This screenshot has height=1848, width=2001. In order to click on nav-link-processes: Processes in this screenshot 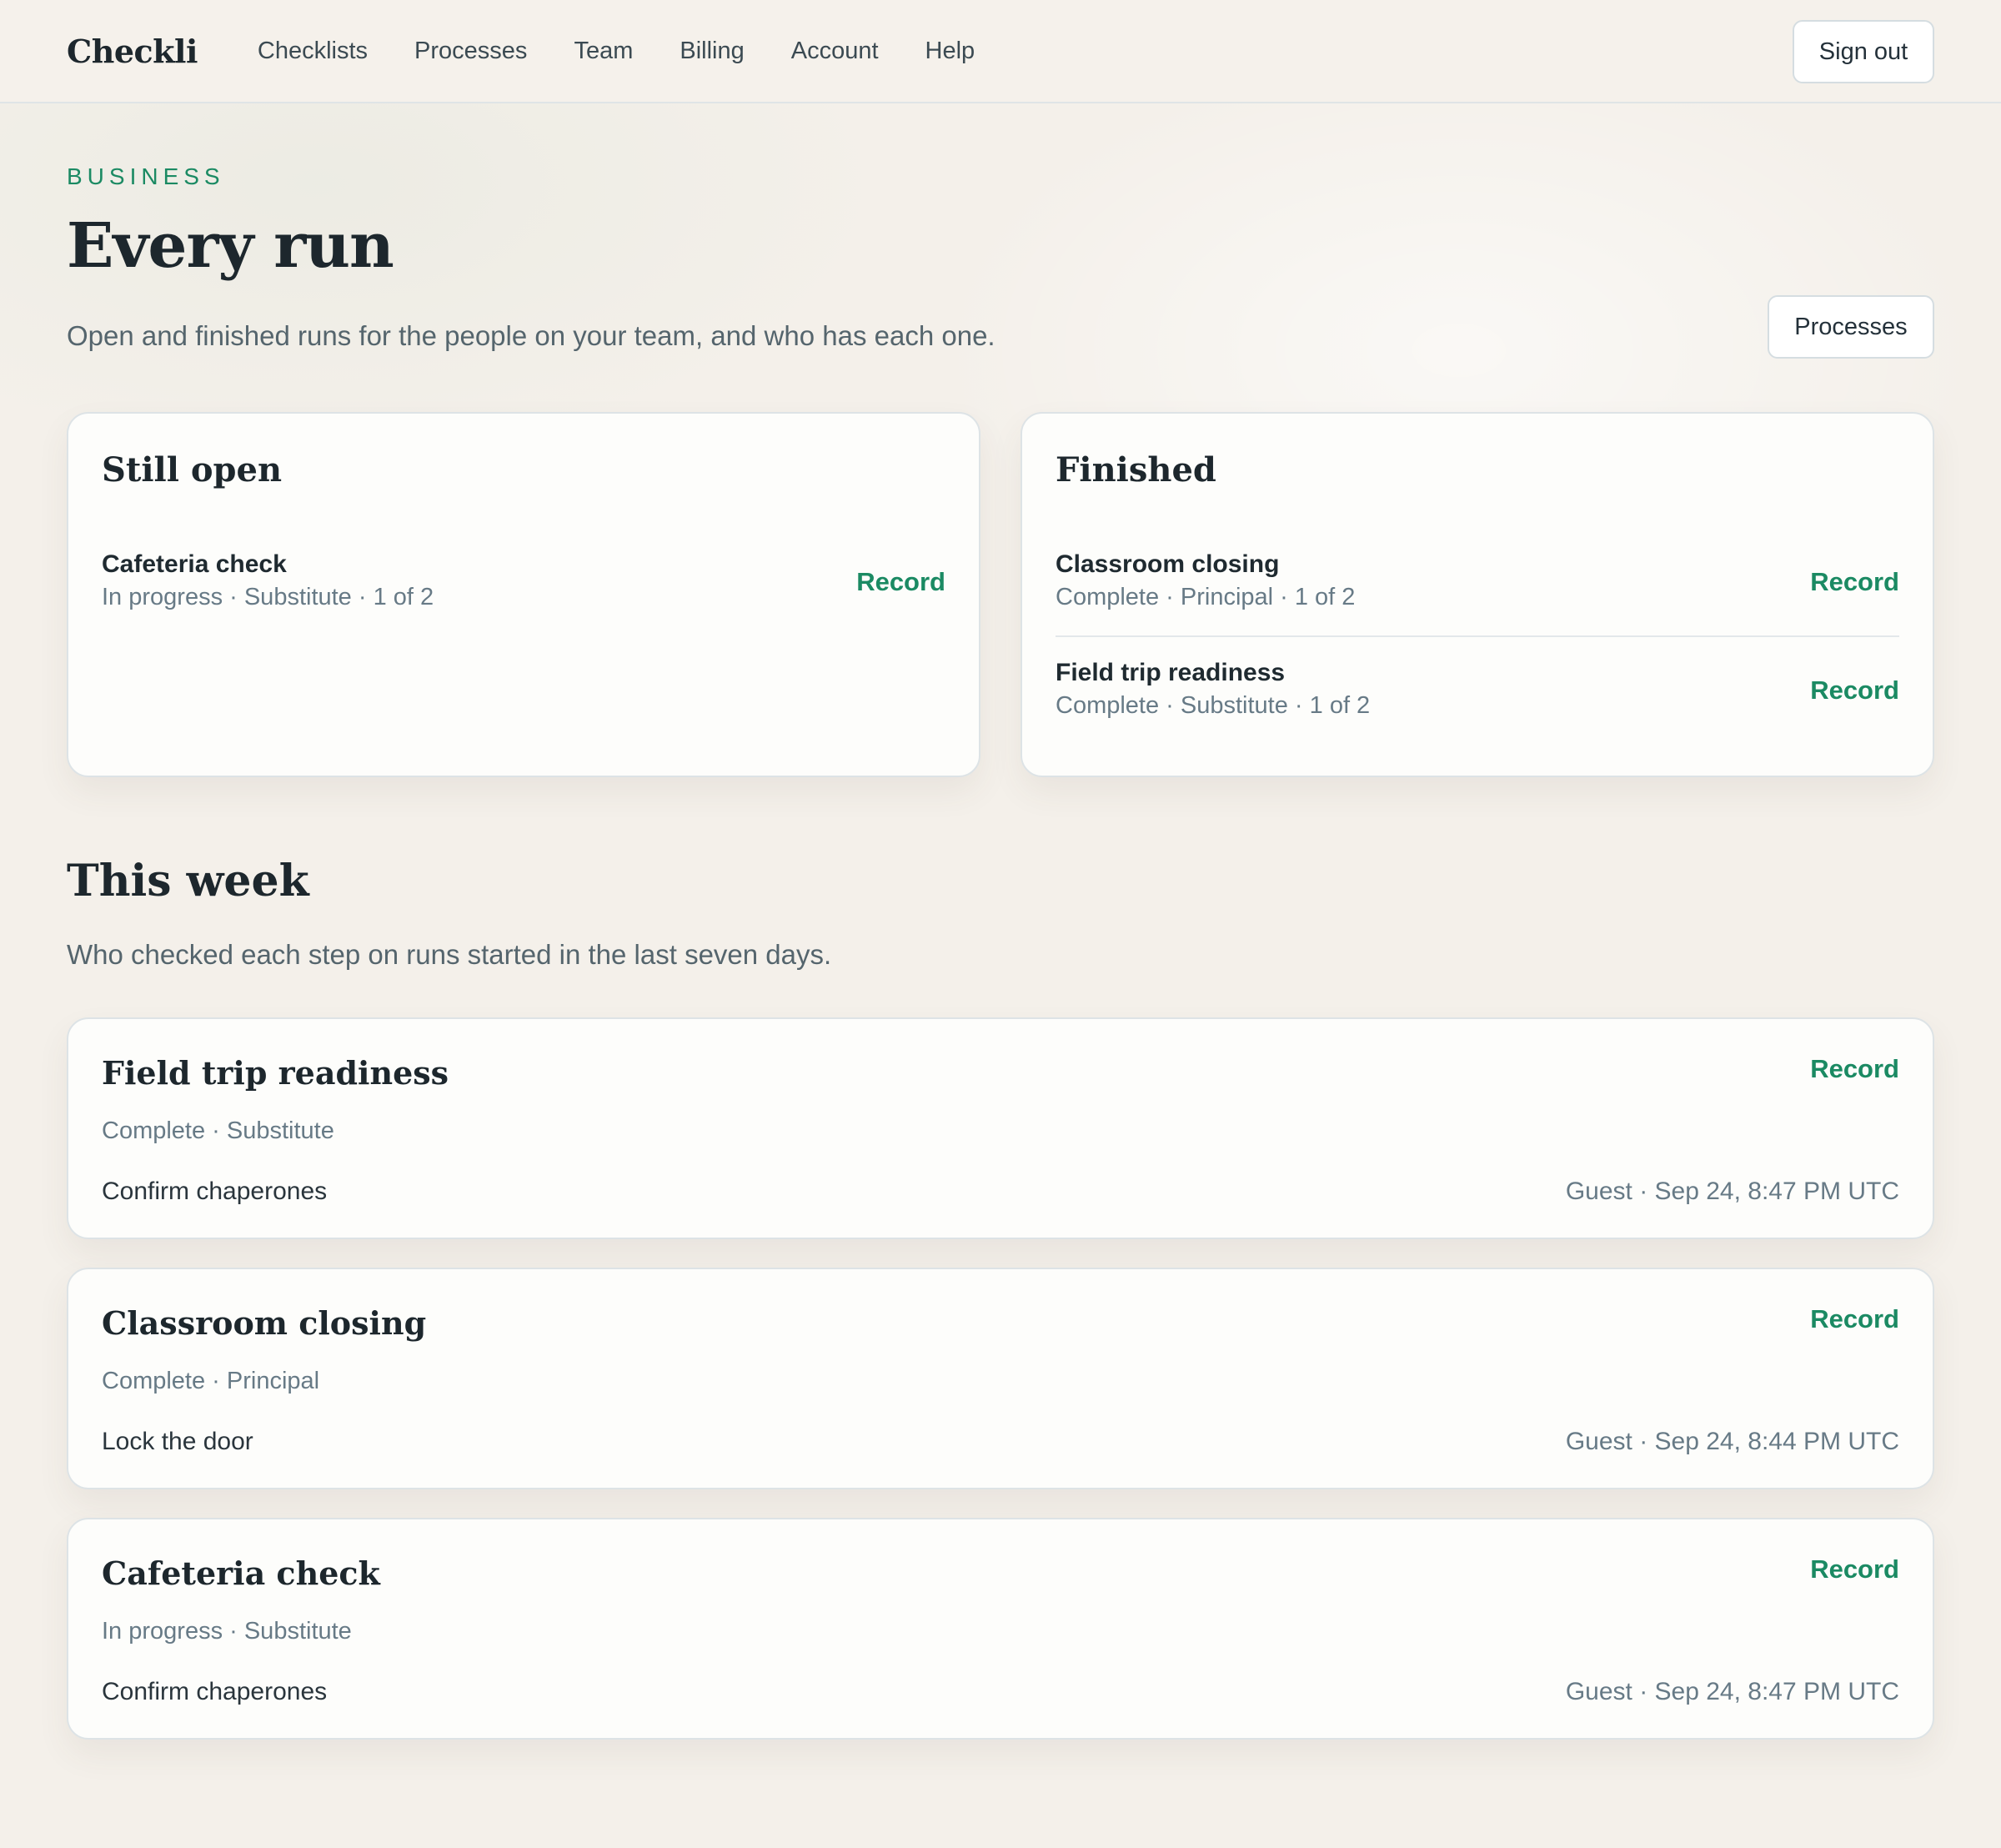, I will do `click(471, 51)`.